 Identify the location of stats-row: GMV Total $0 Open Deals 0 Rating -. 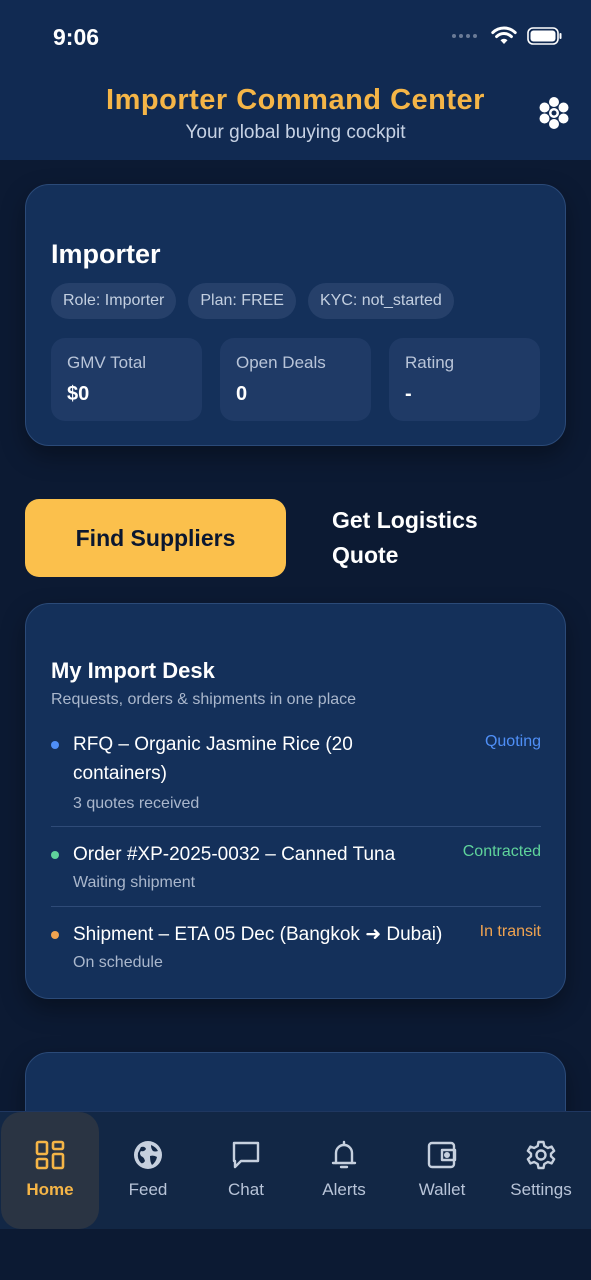
(295, 379).